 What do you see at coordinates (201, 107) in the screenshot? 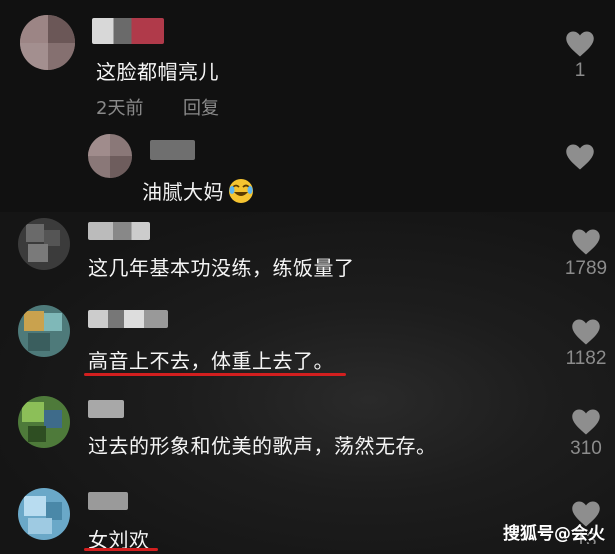
I see `reply-button: 回复` at bounding box center [201, 107].